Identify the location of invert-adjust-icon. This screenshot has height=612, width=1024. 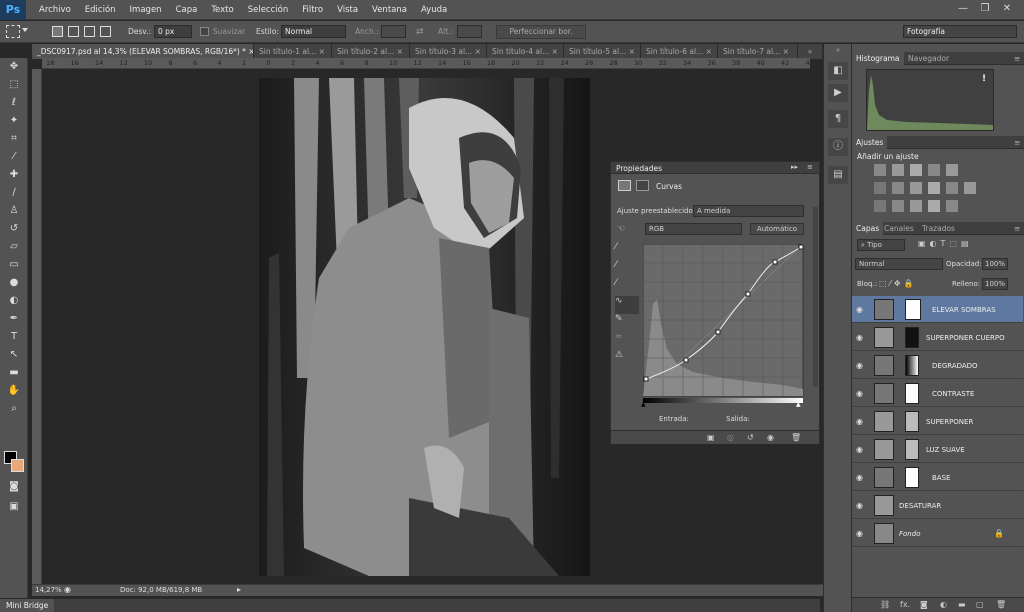
(880, 206).